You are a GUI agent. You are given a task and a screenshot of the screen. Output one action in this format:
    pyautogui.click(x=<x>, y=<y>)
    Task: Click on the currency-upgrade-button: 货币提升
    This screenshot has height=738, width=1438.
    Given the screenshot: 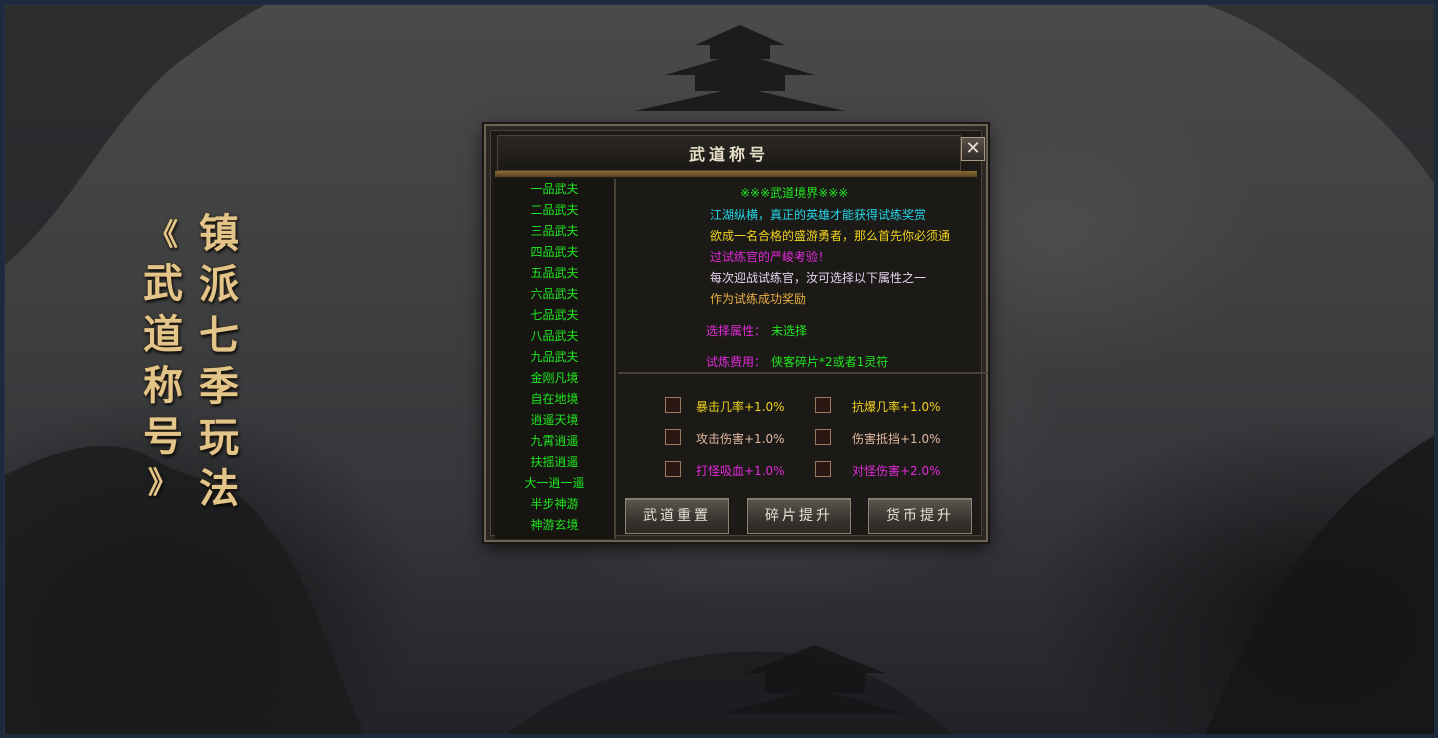 What is the action you would take?
    pyautogui.click(x=920, y=516)
    